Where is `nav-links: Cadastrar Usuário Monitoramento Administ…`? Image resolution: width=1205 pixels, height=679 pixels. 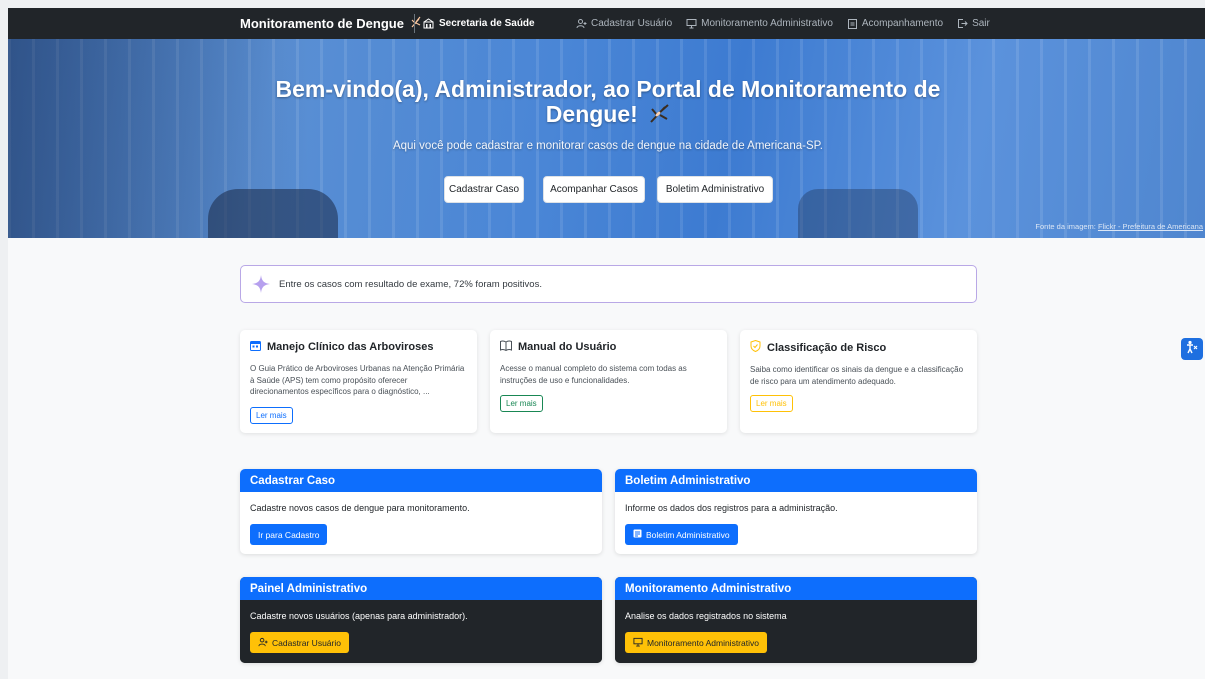
nav-links: Cadastrar Usuário Monitoramento Administ… is located at coordinates (783, 23).